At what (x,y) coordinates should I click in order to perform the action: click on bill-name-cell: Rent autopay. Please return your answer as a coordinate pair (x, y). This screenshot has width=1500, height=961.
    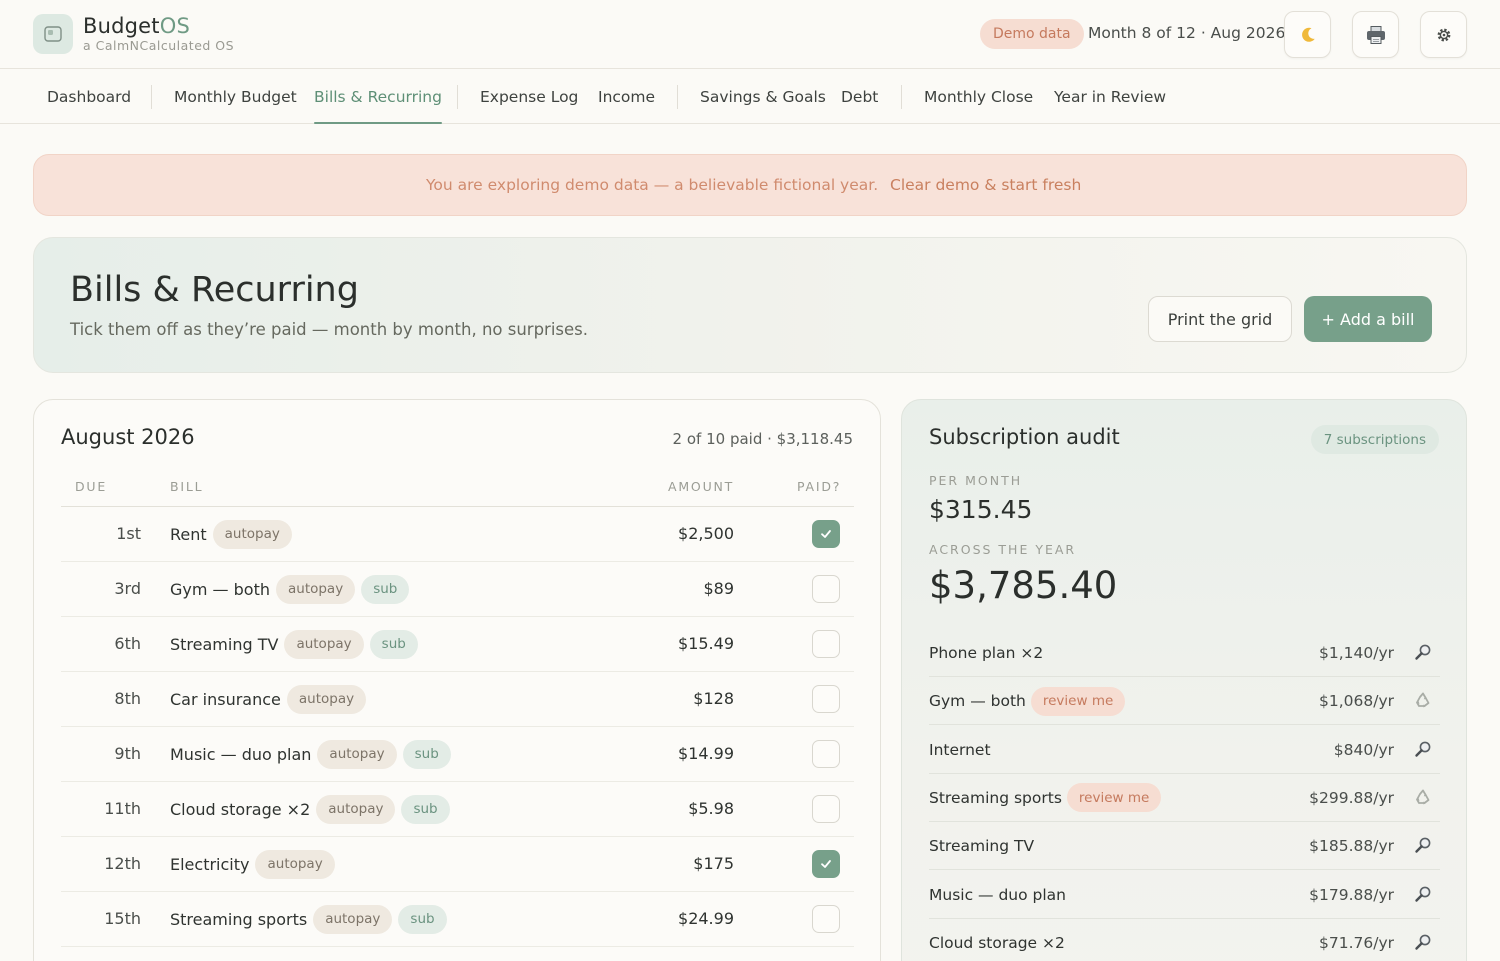
    Looking at the image, I should click on (234, 534).